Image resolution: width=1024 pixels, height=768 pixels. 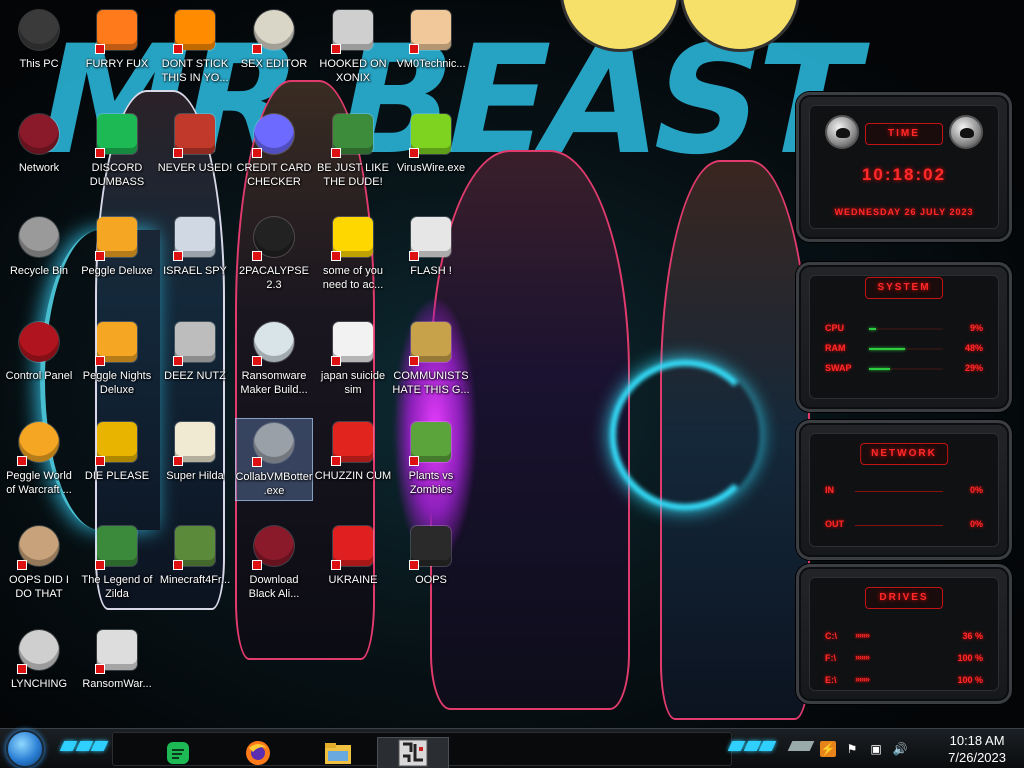 What do you see at coordinates (195, 450) in the screenshot?
I see `desktop-icon: Super Hilda` at bounding box center [195, 450].